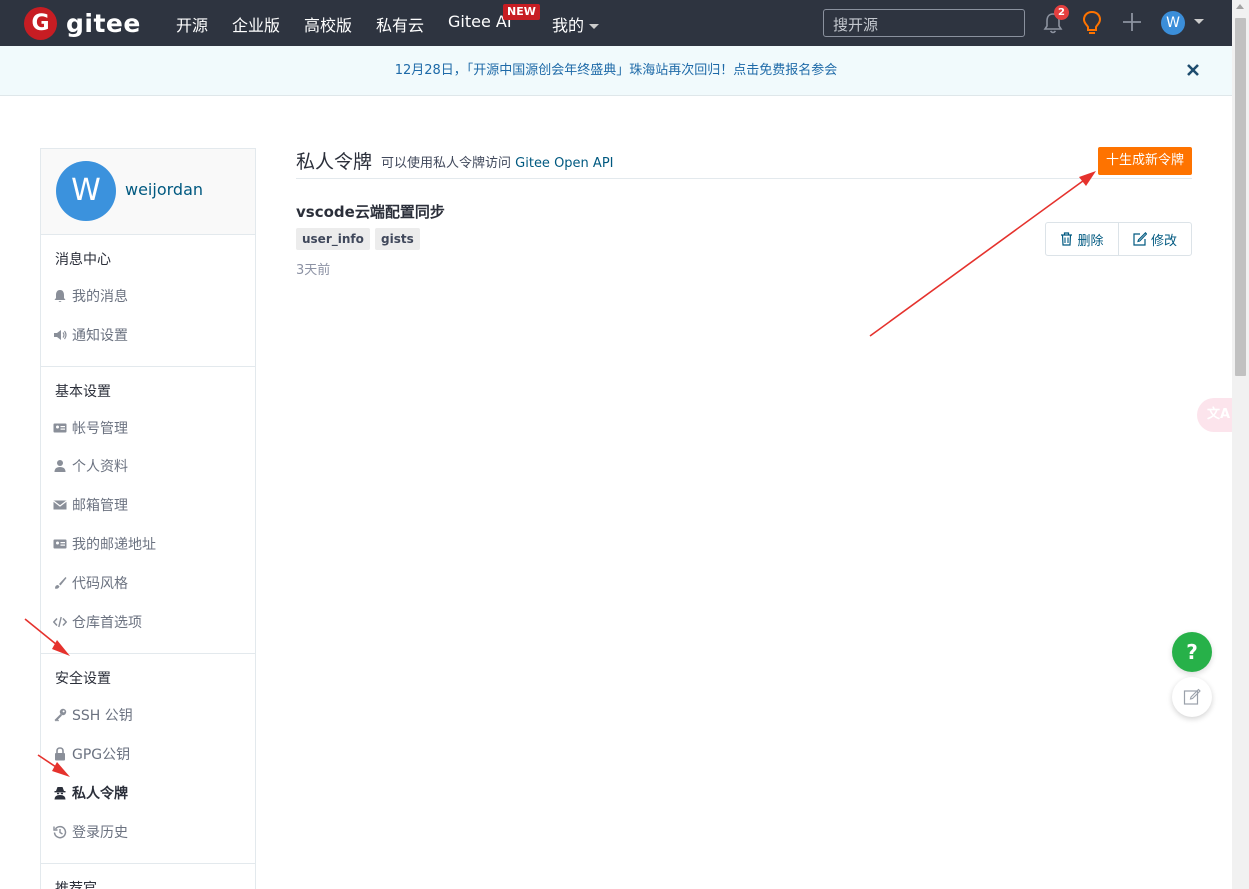 Image resolution: width=1249 pixels, height=889 pixels. I want to click on gitee-logo: G gitee, so click(82, 23).